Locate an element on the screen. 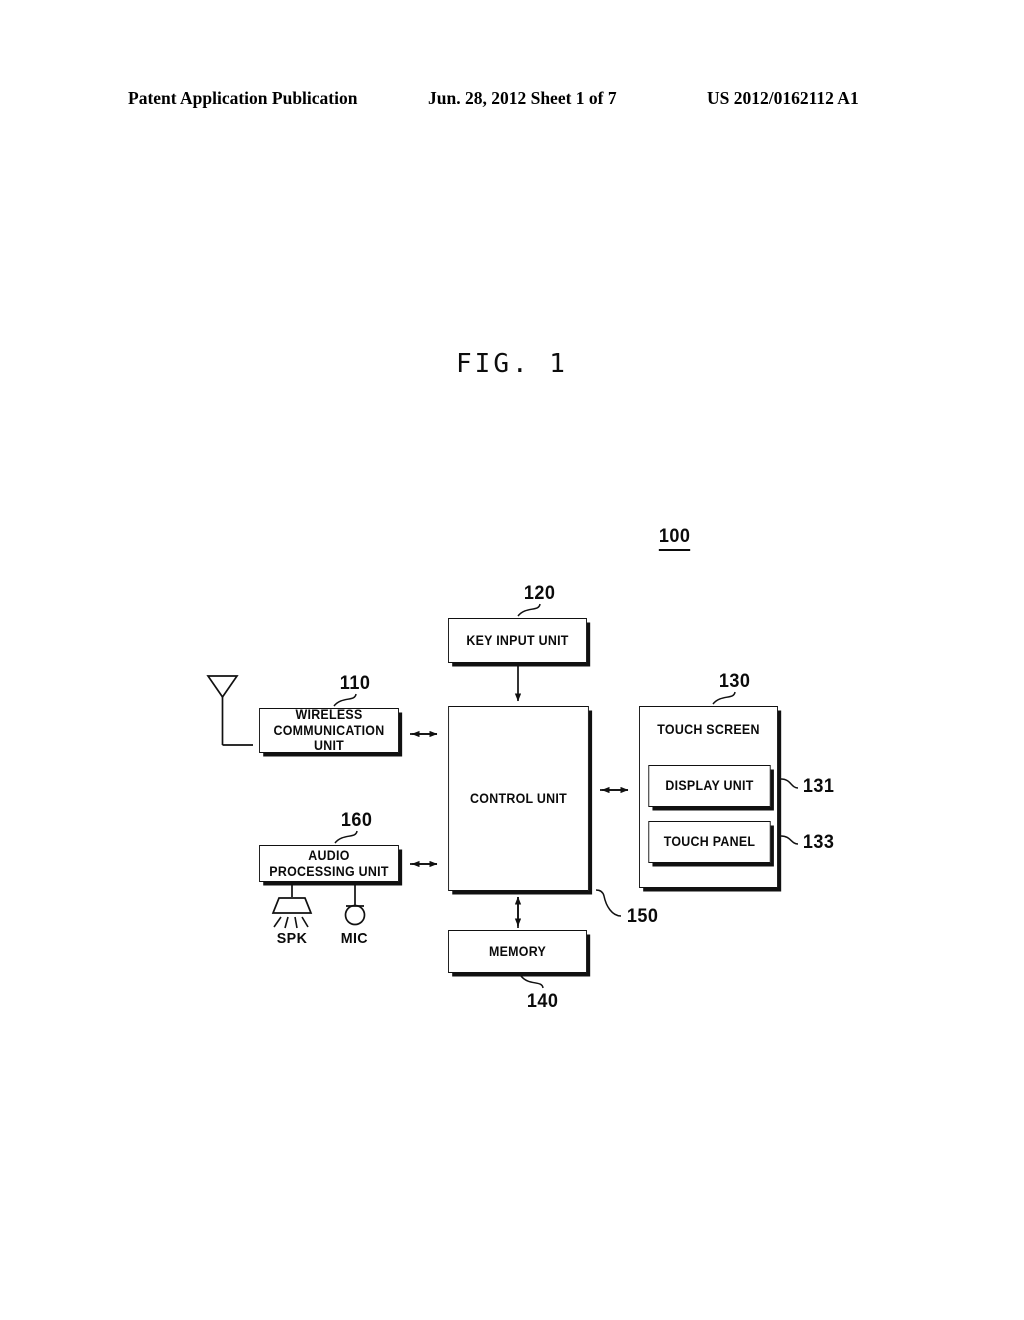 This screenshot has width=1024, height=1320. block-audio-processing-unit-label: AUDIO PROCESSING UNIT is located at coordinates (329, 863).